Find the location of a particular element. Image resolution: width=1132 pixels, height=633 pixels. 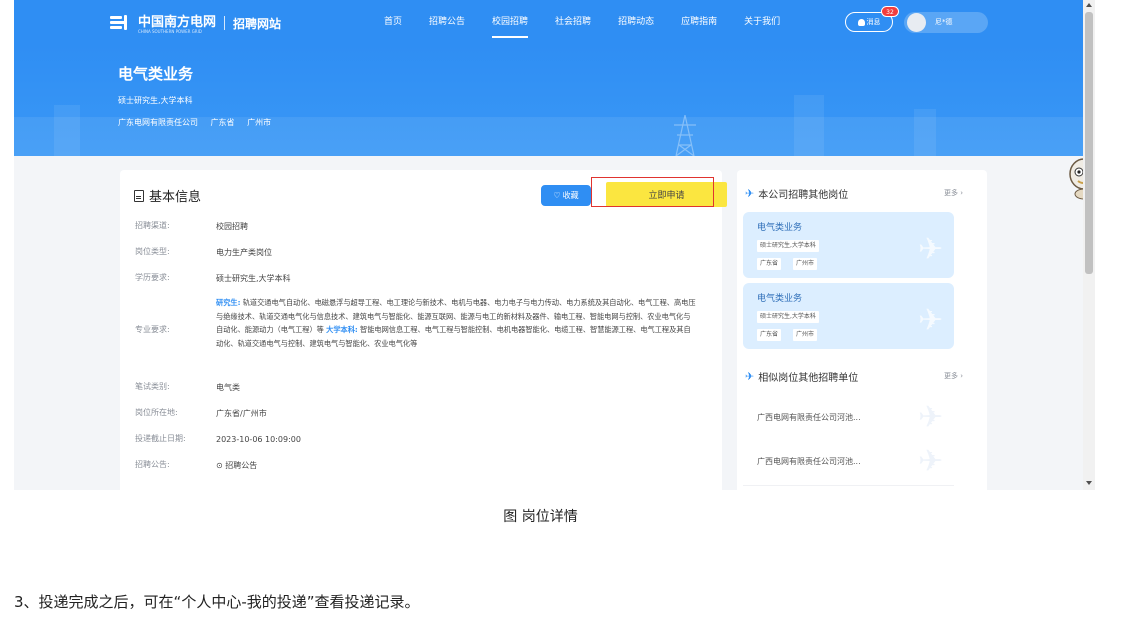

field-value: 电气类 is located at coordinates (228, 387).